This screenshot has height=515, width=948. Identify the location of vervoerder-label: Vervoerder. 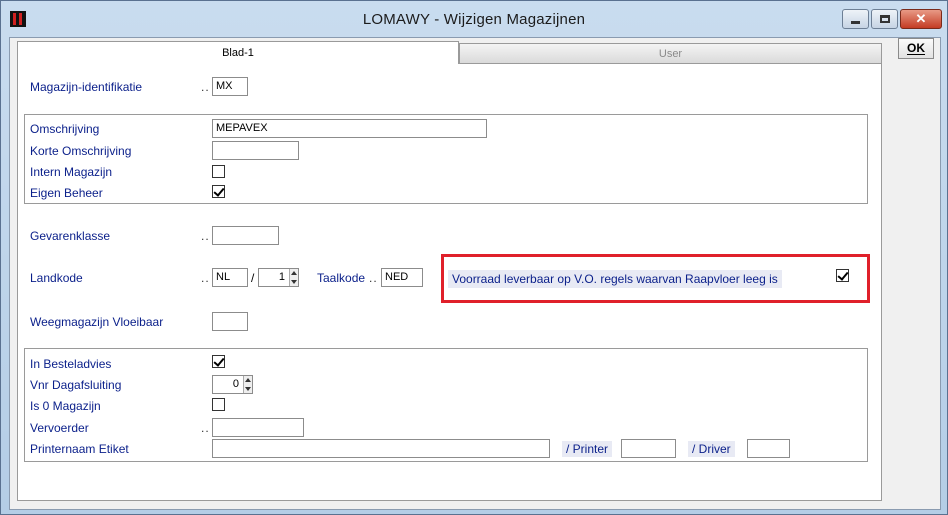
(59, 428).